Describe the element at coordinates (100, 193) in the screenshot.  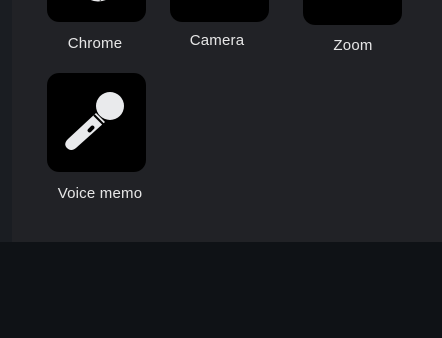
I see `voice-memo-app-label: Voice memo` at that location.